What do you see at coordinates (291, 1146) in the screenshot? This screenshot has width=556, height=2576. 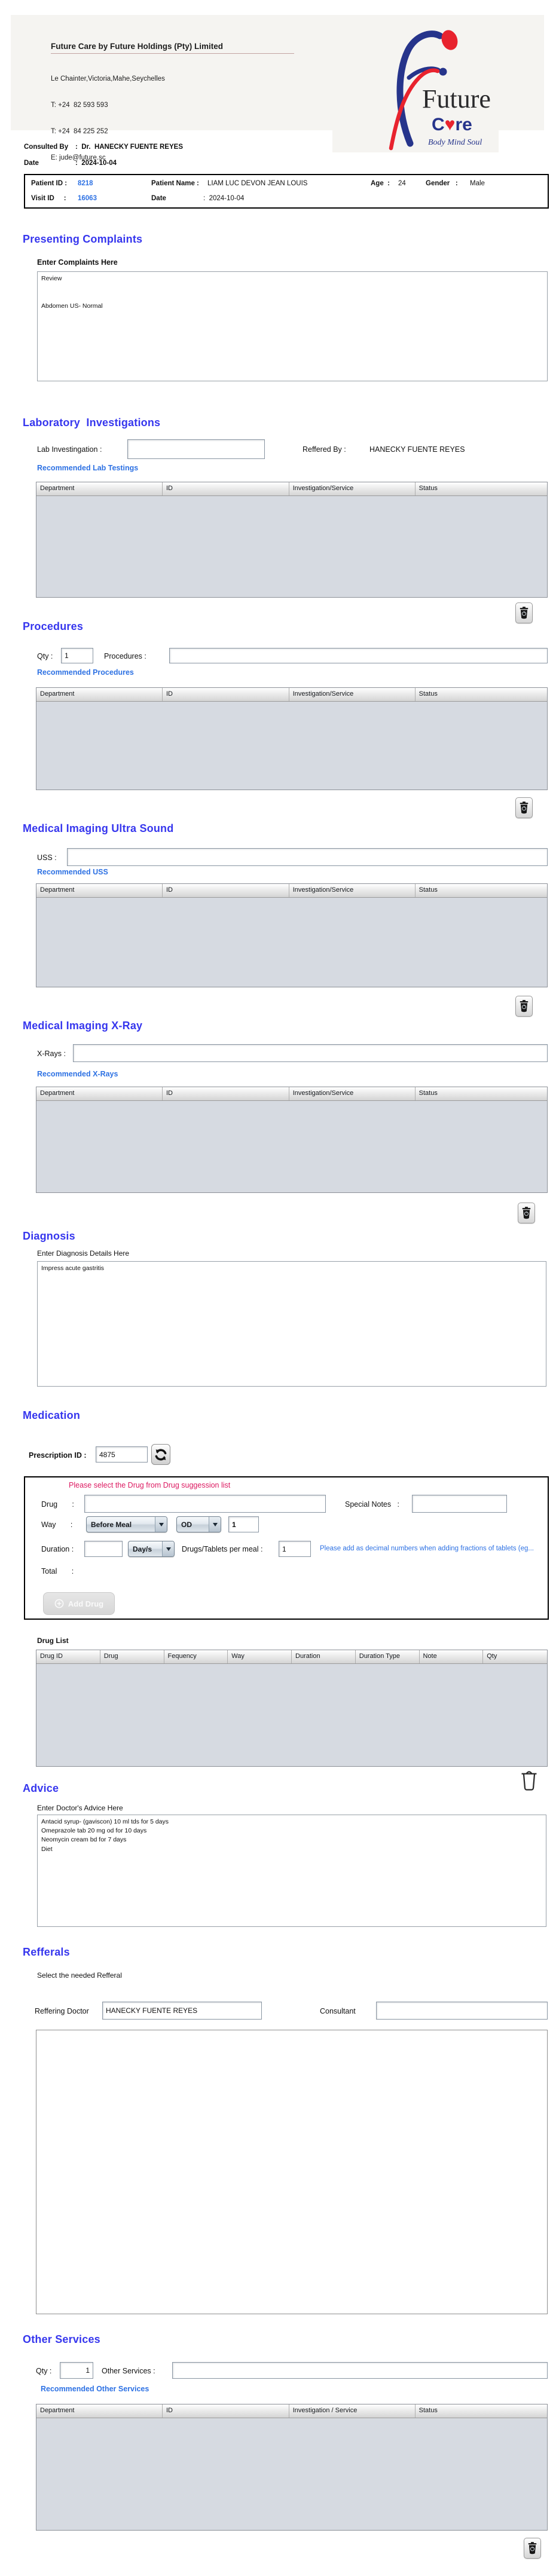 I see `xray-table-body` at bounding box center [291, 1146].